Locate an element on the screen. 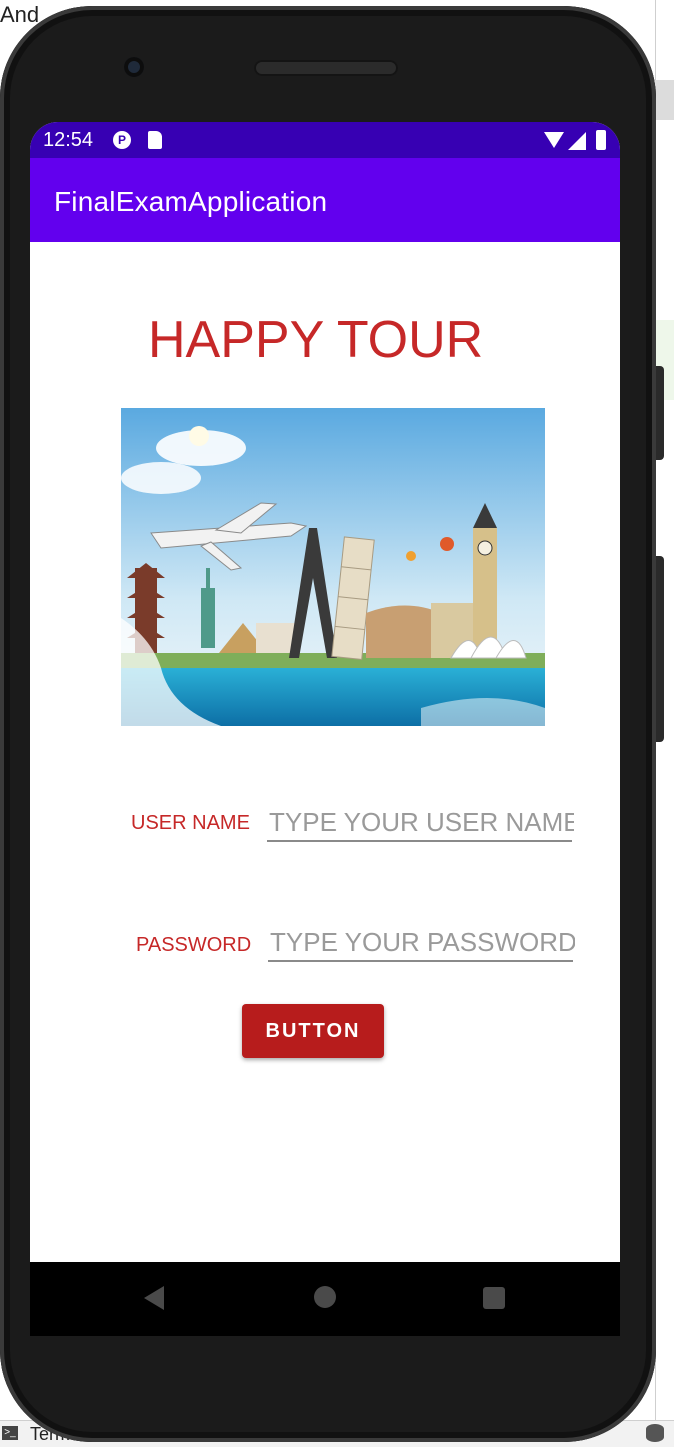 The image size is (674, 1447). submit-button: BUTTON is located at coordinates (313, 1031).